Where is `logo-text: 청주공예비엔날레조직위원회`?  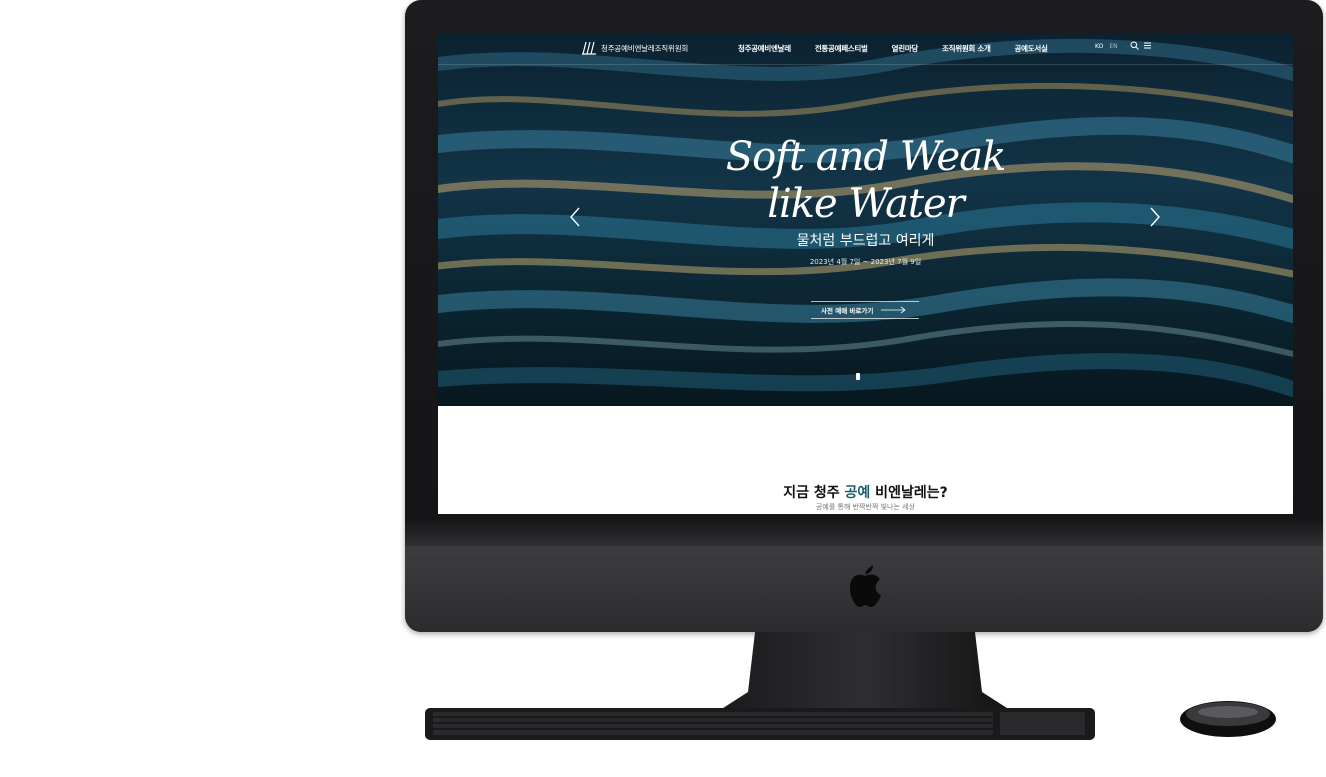
logo-text: 청주공예비엔날레조직위원회 is located at coordinates (645, 48).